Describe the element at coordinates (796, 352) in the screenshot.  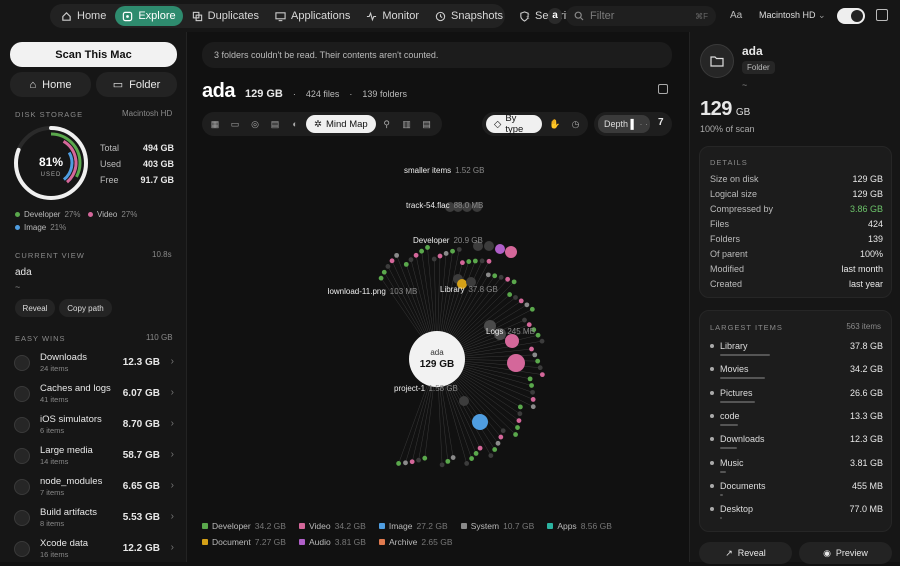
I see `largest-item: Library 37.8 GB` at that location.